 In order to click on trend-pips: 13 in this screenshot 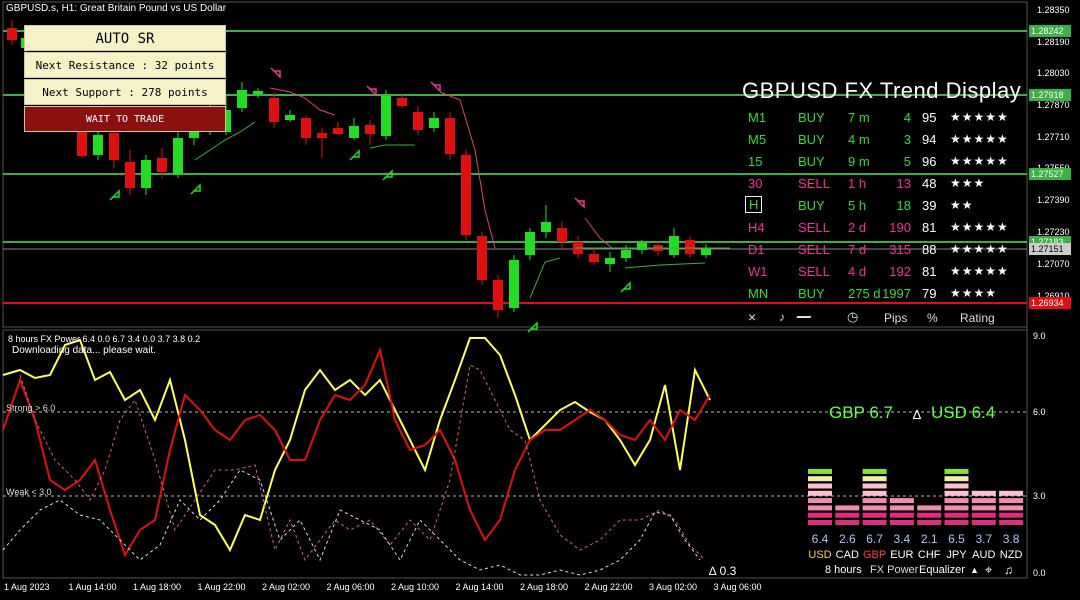, I will do `click(903, 183)`.